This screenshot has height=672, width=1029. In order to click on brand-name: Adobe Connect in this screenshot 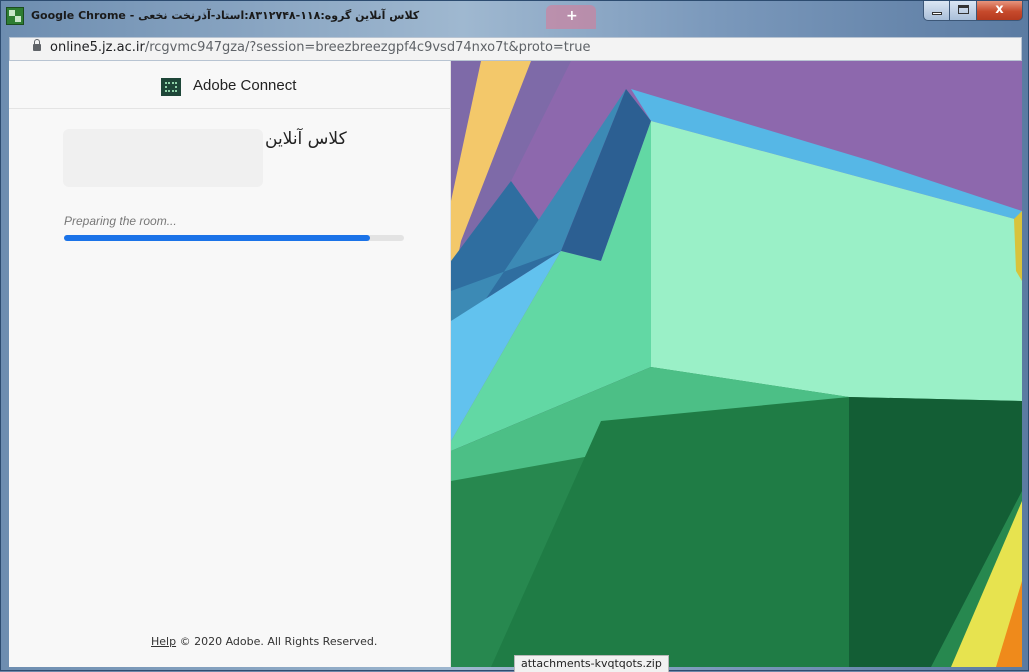, I will do `click(245, 85)`.